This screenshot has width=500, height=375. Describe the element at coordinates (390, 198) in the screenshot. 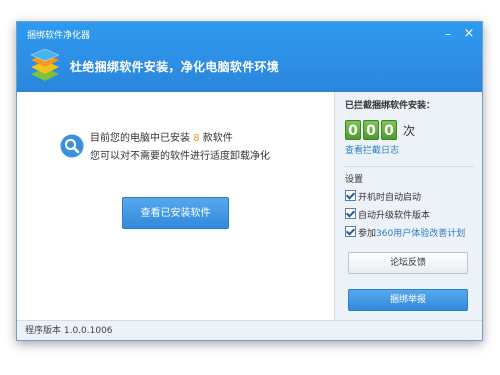

I see `autostart-label: 开机时自动启动` at that location.